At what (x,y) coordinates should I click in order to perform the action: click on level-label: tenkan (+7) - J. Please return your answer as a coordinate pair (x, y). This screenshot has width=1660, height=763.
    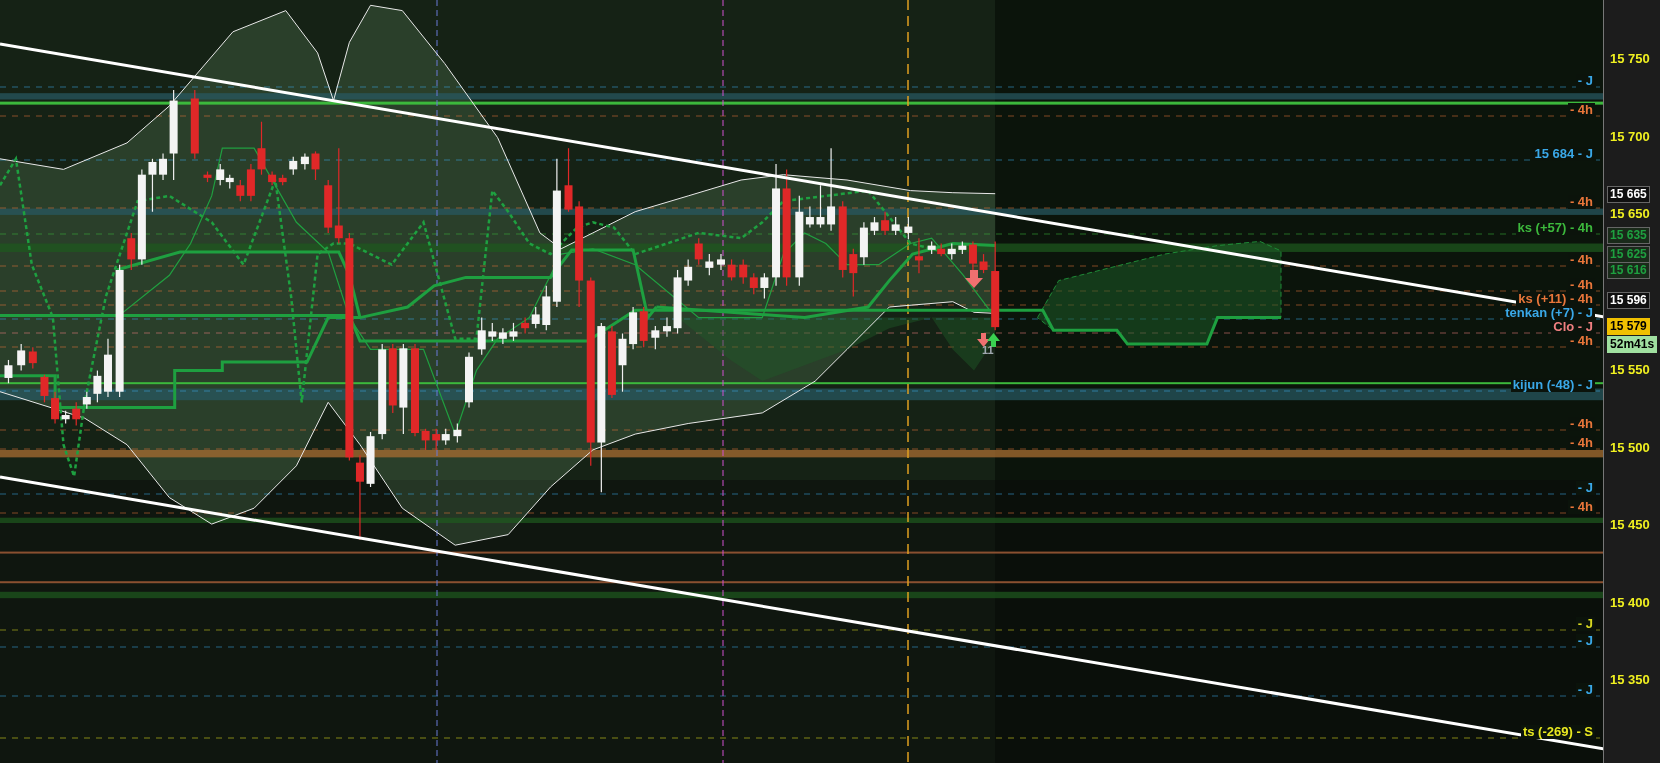
    Looking at the image, I should click on (1549, 313).